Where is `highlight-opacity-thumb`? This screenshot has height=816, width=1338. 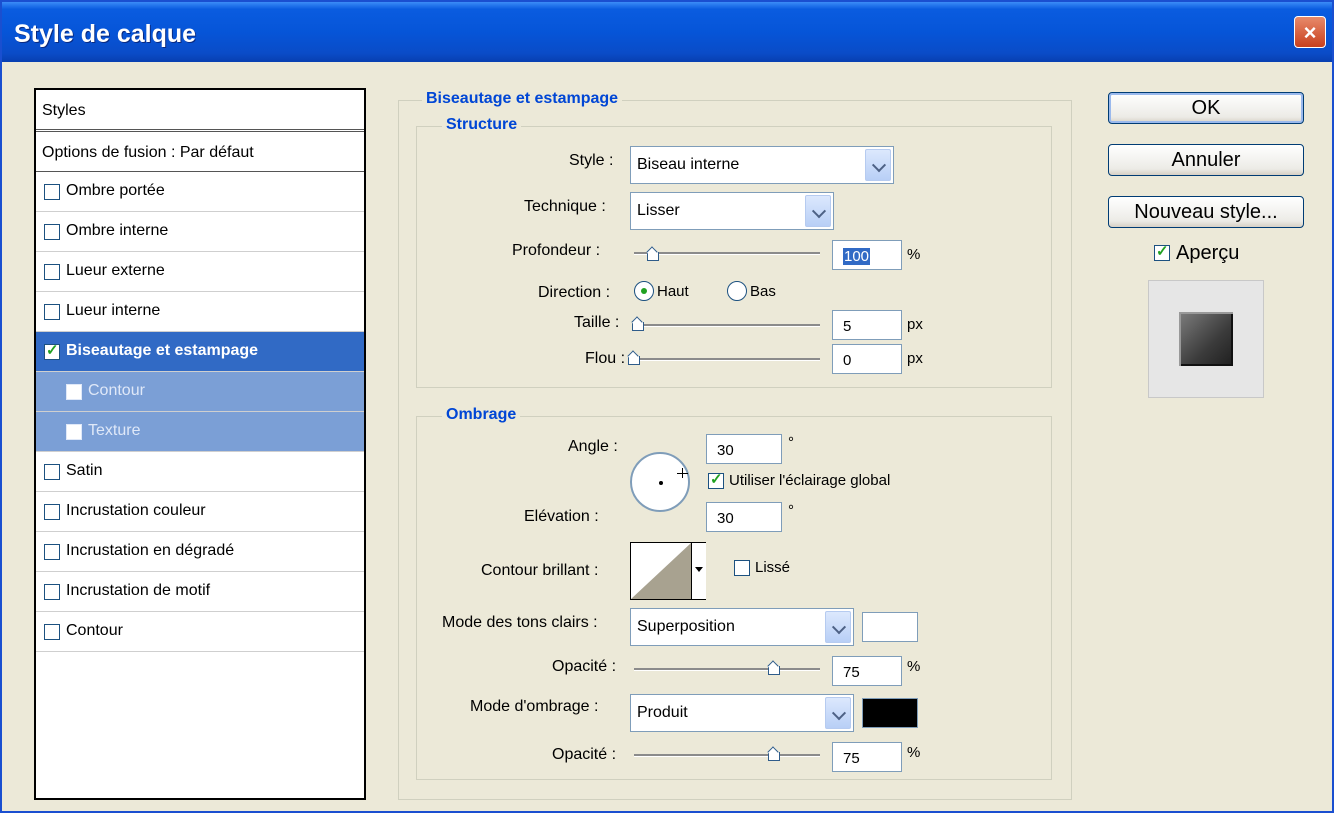 highlight-opacity-thumb is located at coordinates (773, 669).